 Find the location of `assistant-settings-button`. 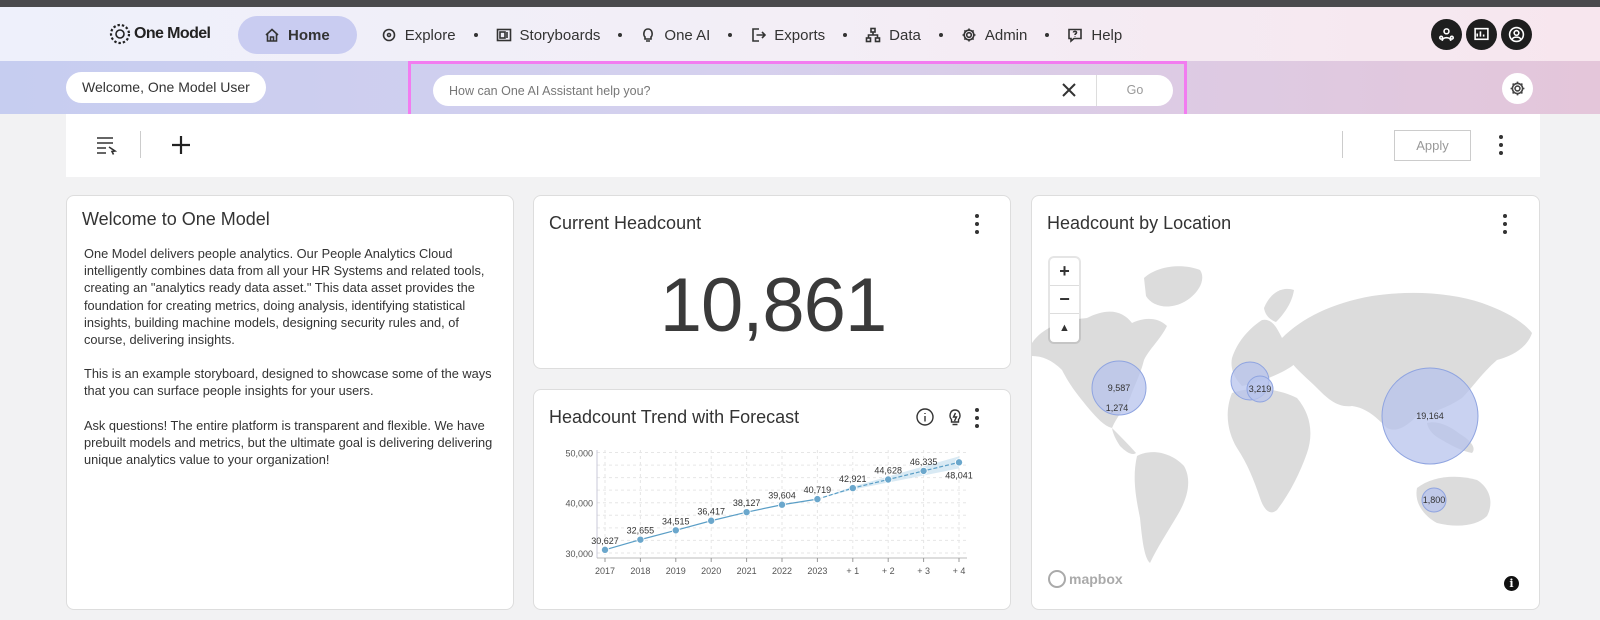

assistant-settings-button is located at coordinates (1517, 88).